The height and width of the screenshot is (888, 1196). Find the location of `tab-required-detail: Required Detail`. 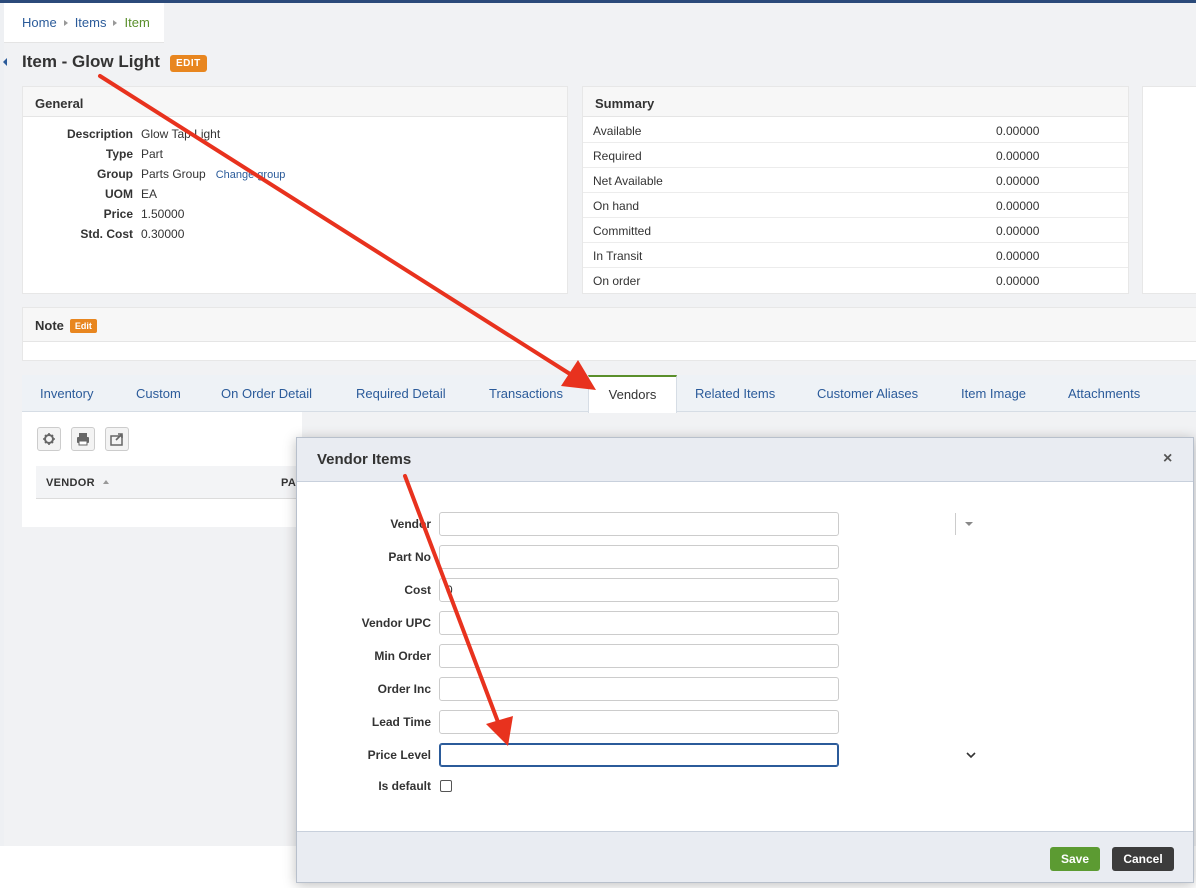

tab-required-detail: Required Detail is located at coordinates (401, 393).